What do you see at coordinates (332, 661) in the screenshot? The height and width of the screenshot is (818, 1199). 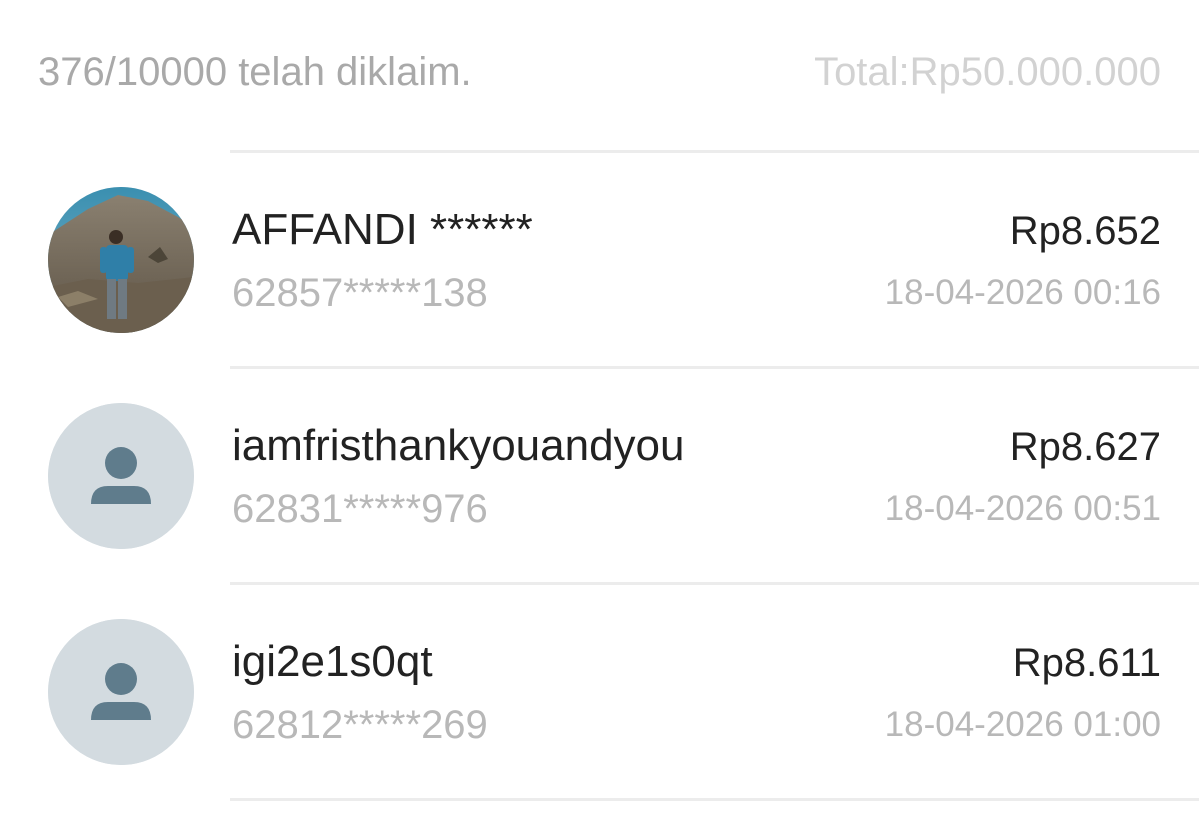 I see `claimer-name: igi2e1s0qt` at bounding box center [332, 661].